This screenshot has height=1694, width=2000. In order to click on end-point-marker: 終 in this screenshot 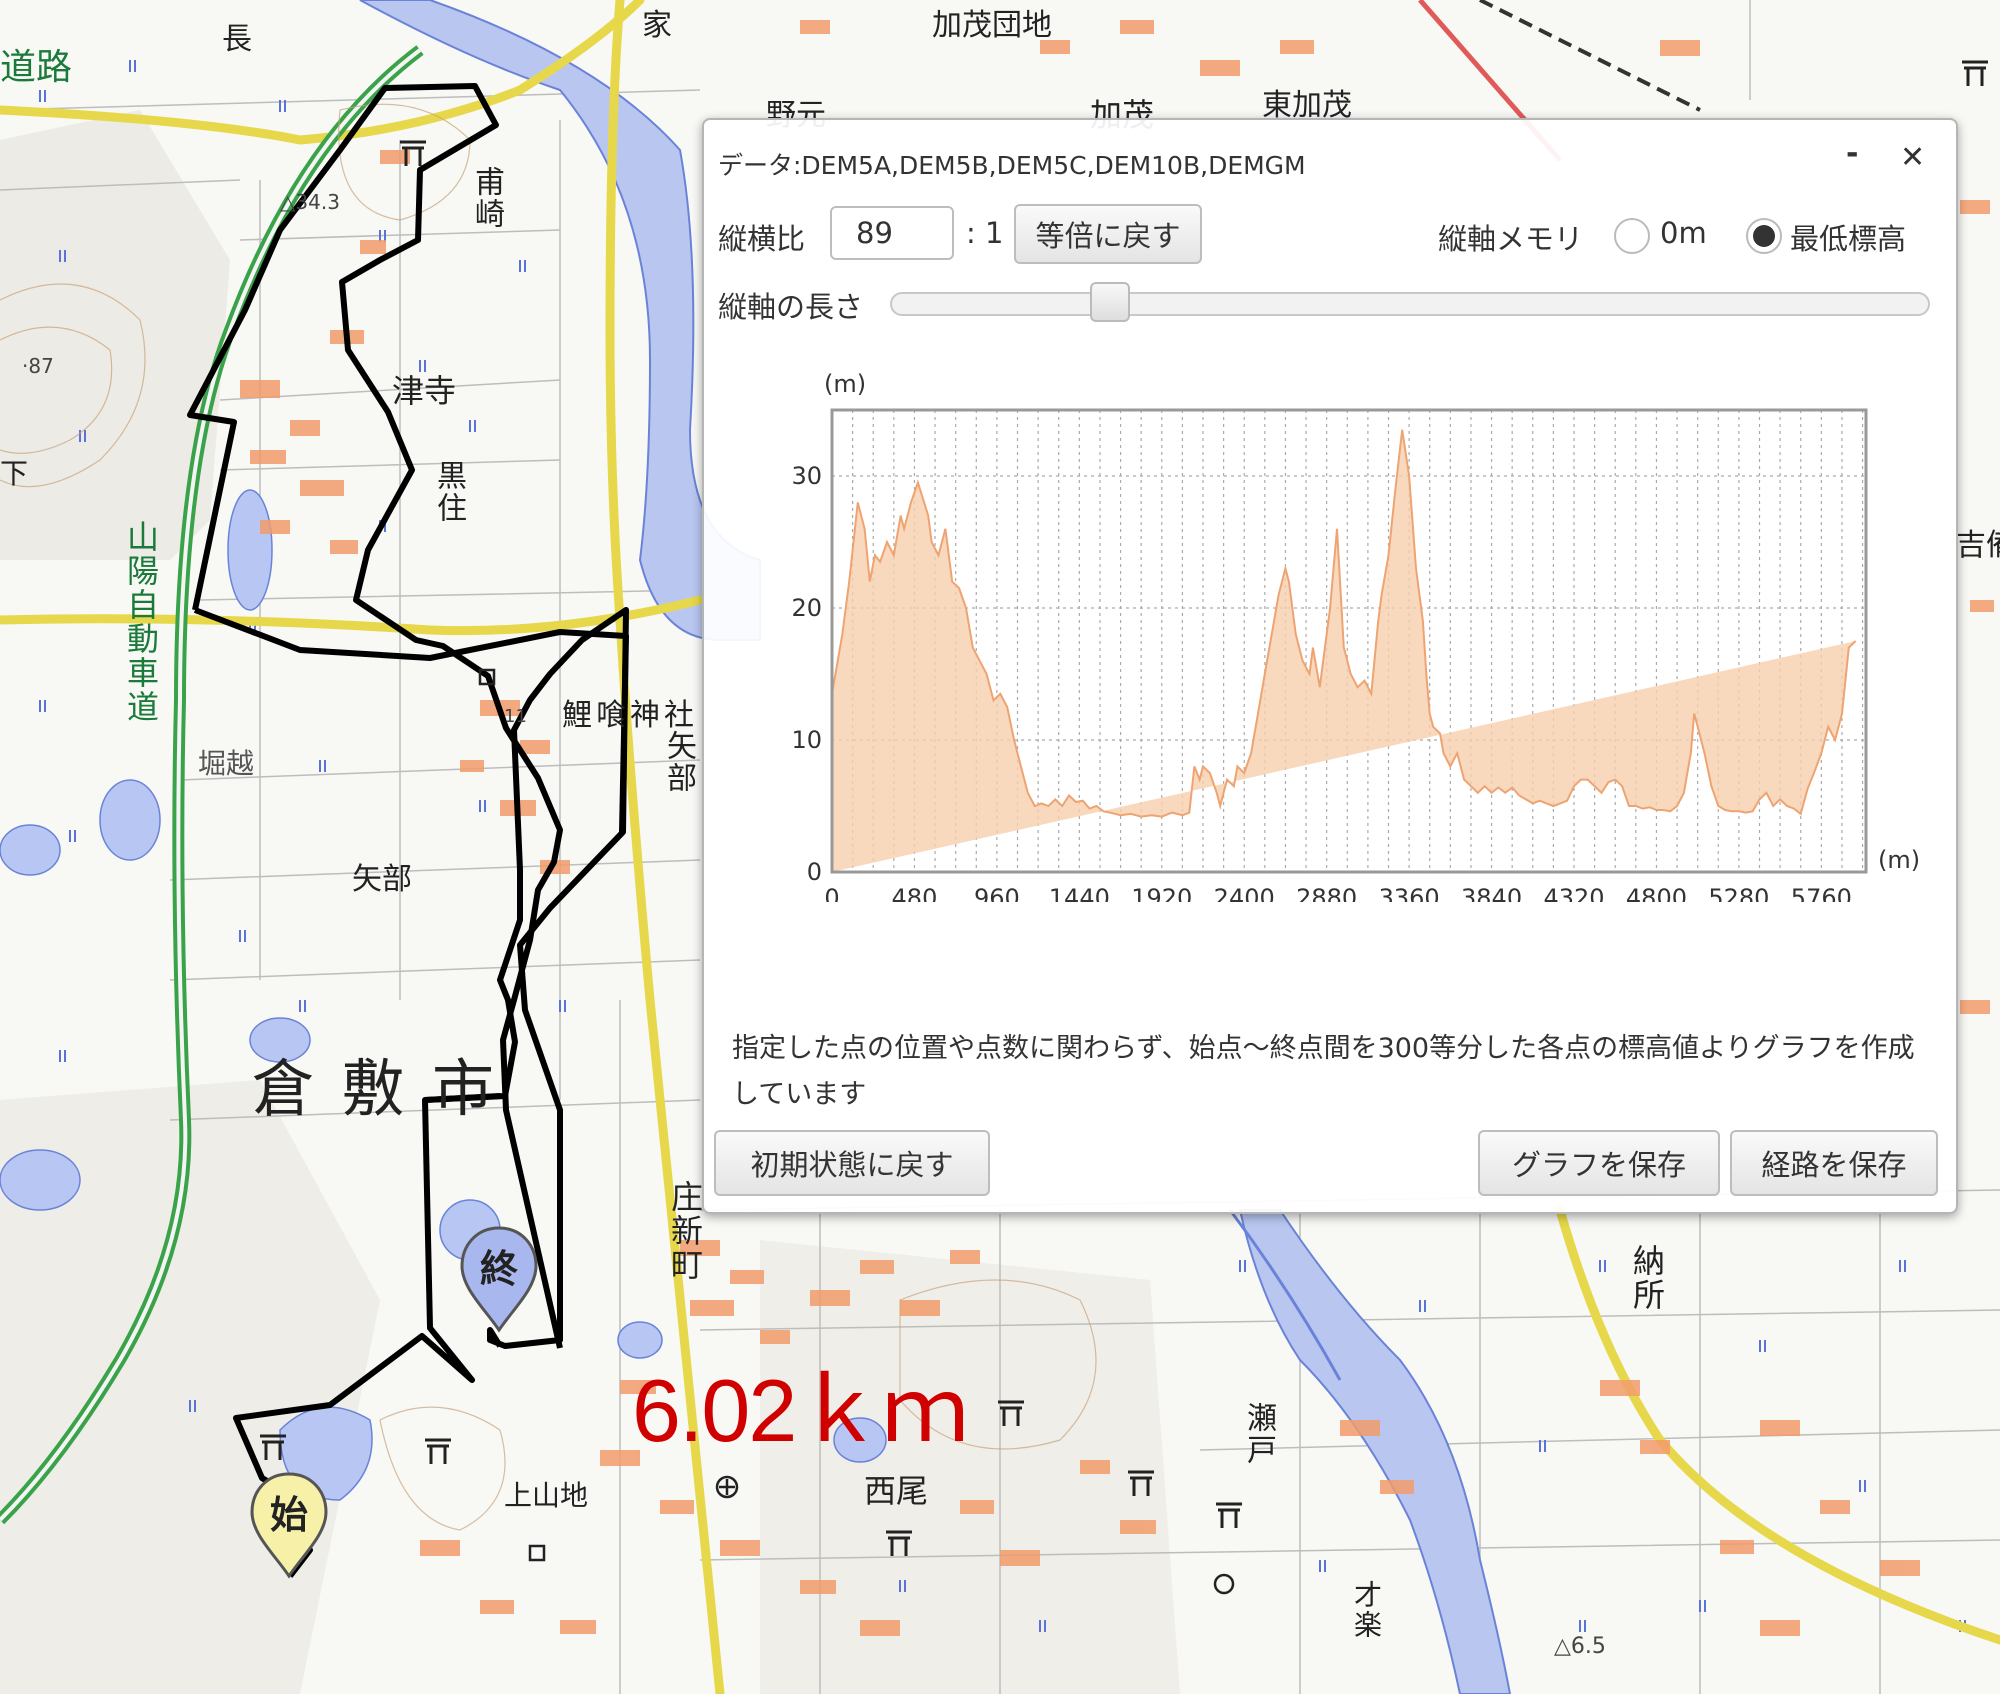, I will do `click(499, 1279)`.